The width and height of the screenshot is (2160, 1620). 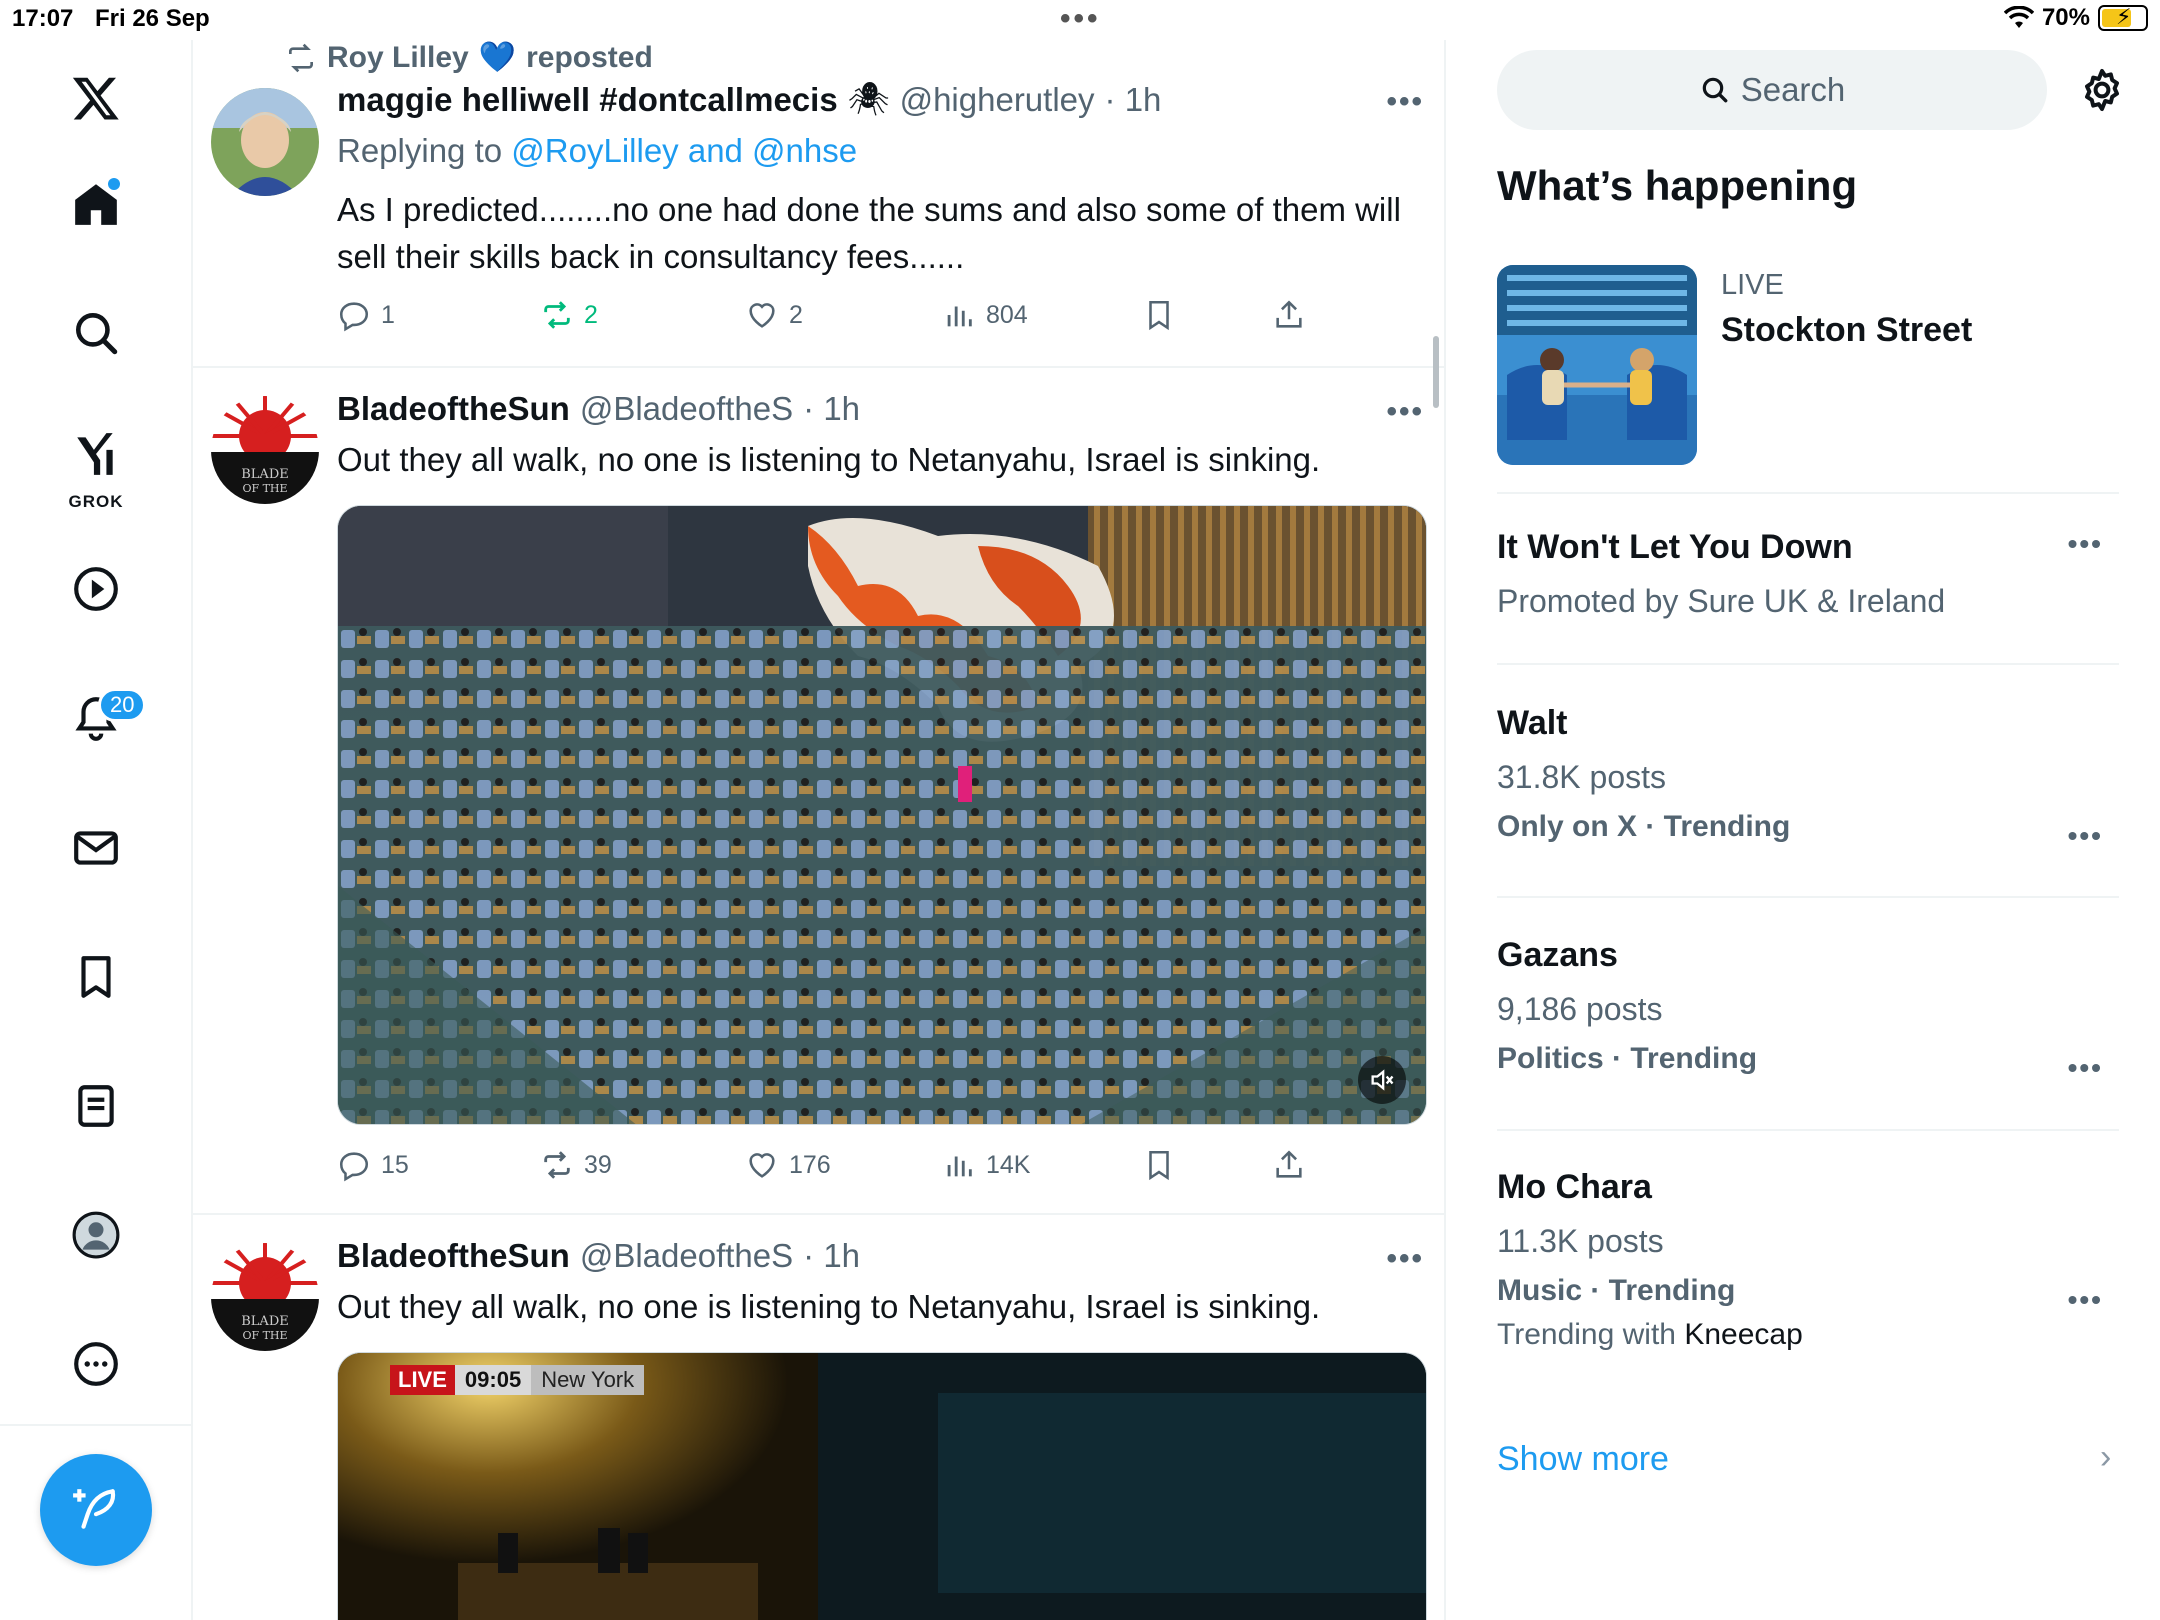 I want to click on tweet-header: BladeoftheSun @BladeoftheS · 1h, so click(x=598, y=1256).